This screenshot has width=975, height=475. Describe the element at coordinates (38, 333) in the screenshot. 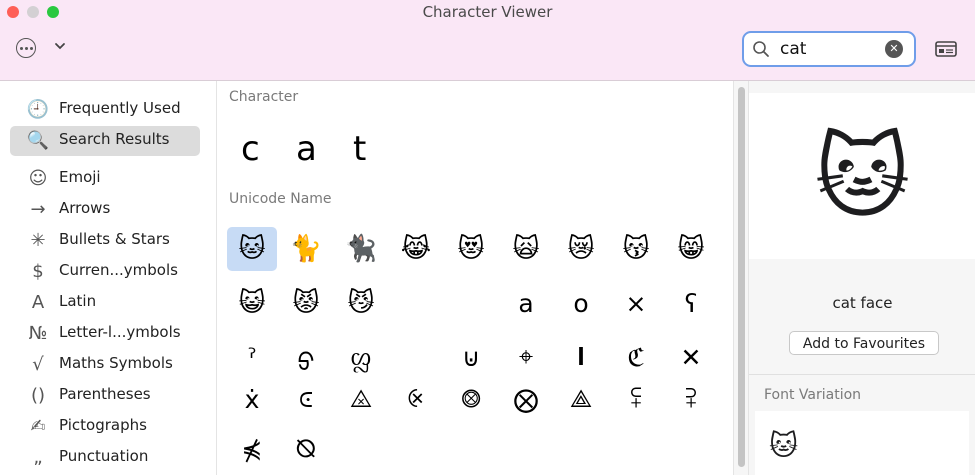

I see `numero-icon: №` at that location.